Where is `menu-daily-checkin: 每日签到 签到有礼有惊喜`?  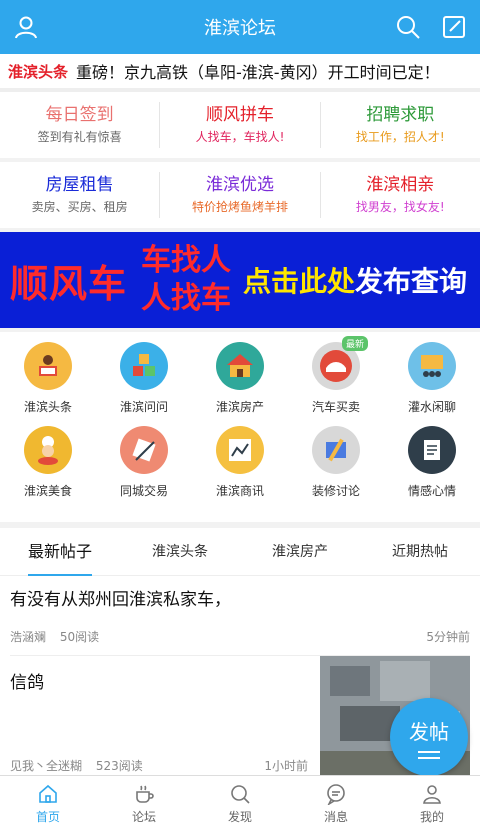 menu-daily-checkin: 每日签到 签到有礼有惊喜 is located at coordinates (80, 125).